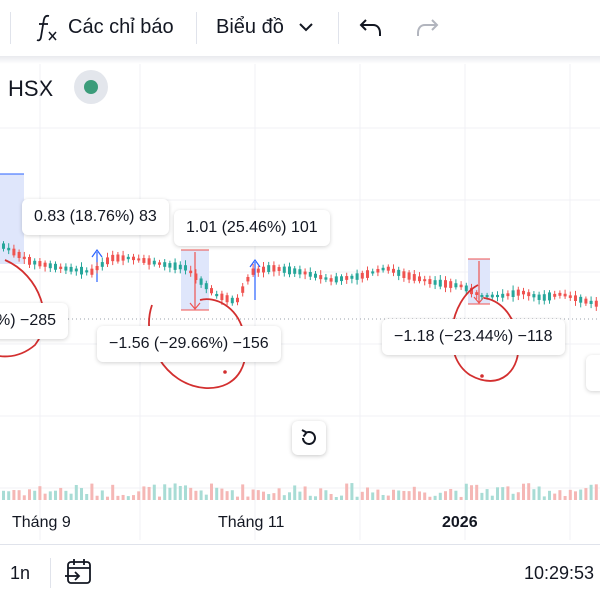 The image size is (600, 600). I want to click on interval-button: 1n, so click(20, 573).